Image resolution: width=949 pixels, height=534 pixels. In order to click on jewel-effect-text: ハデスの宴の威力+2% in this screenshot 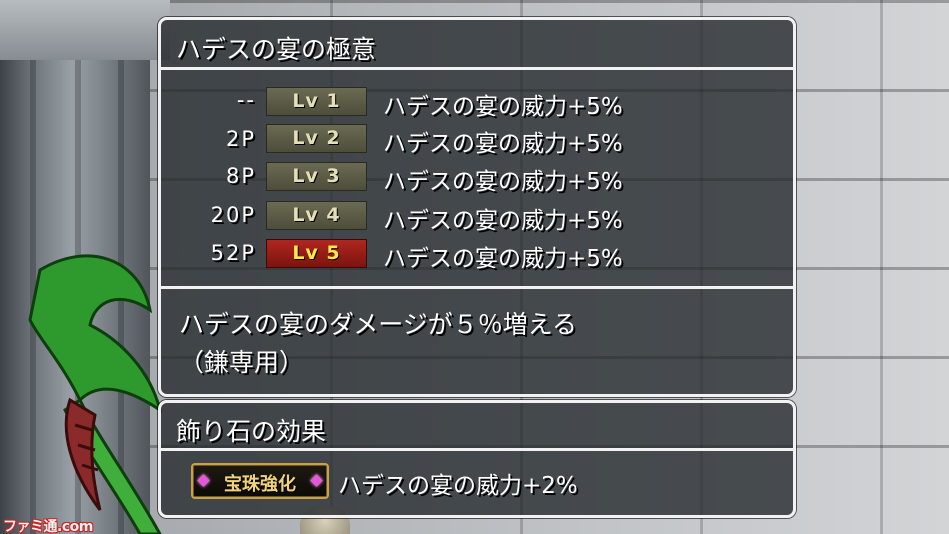, I will do `click(458, 486)`.